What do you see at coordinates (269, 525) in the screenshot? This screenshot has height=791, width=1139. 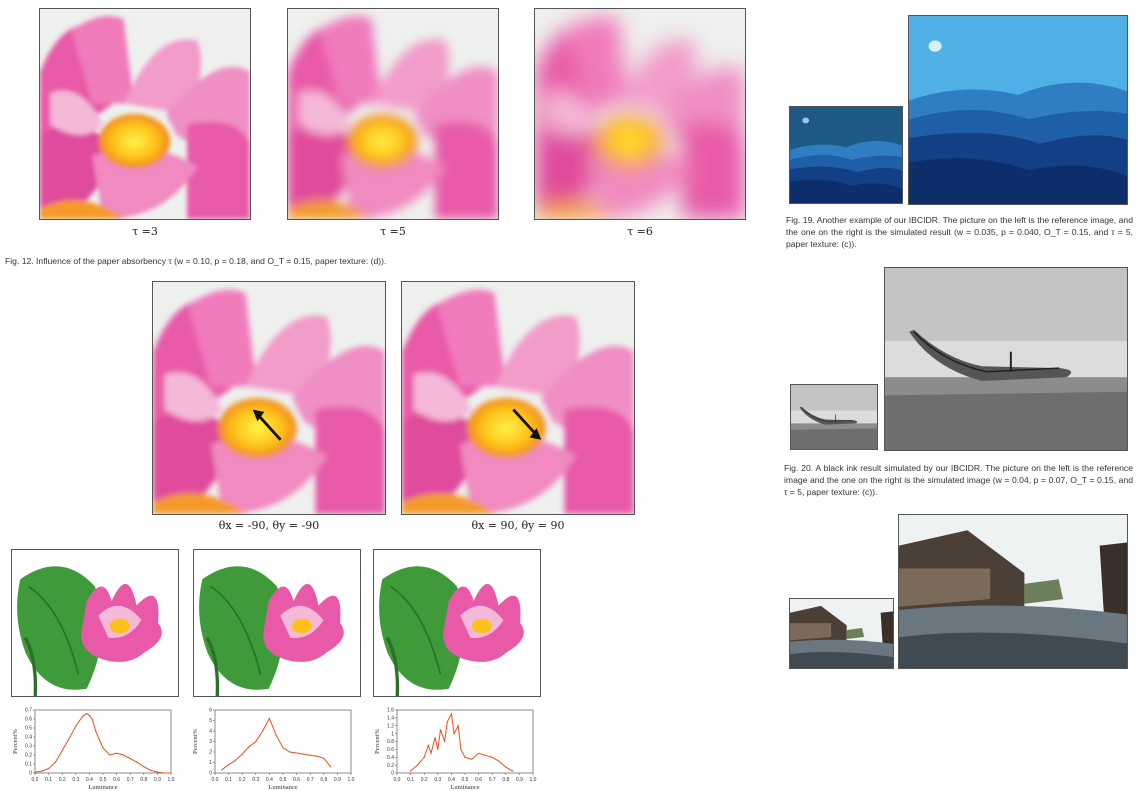 I see `direction-left-label: θx = -90, θy = -90` at bounding box center [269, 525].